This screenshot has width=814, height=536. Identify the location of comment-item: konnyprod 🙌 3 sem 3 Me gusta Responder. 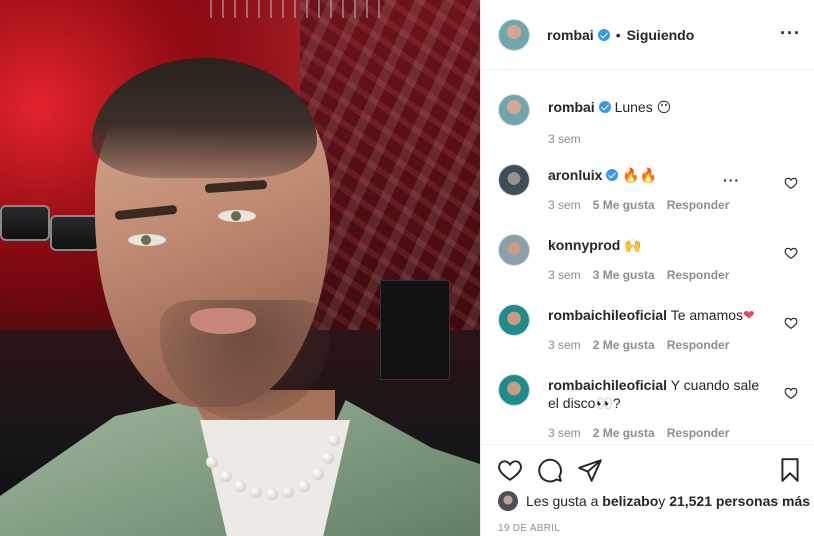
(648, 264).